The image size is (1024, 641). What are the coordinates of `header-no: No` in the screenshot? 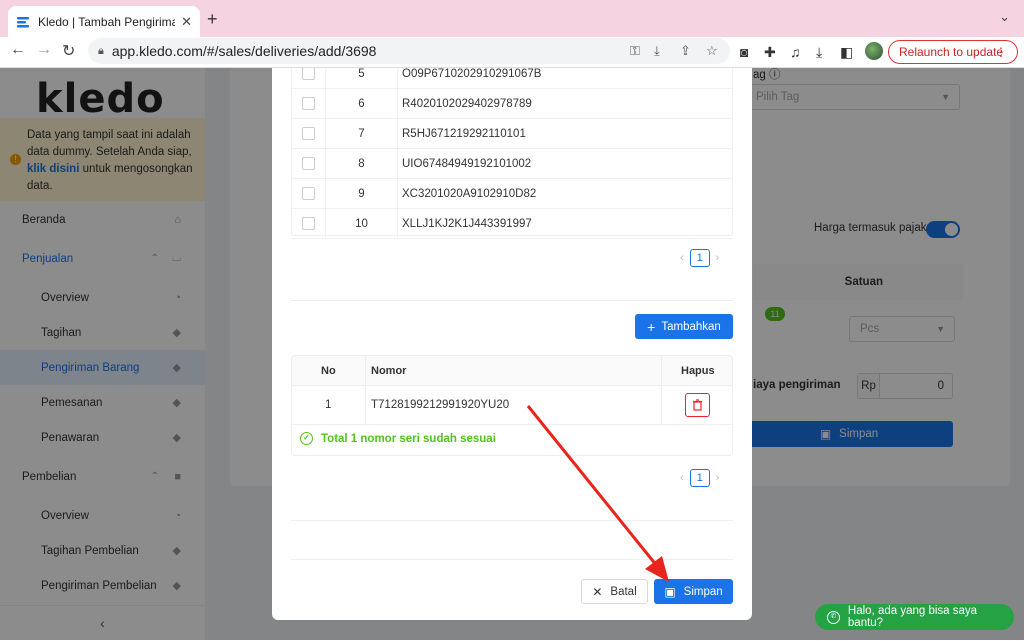 It's located at (328, 370).